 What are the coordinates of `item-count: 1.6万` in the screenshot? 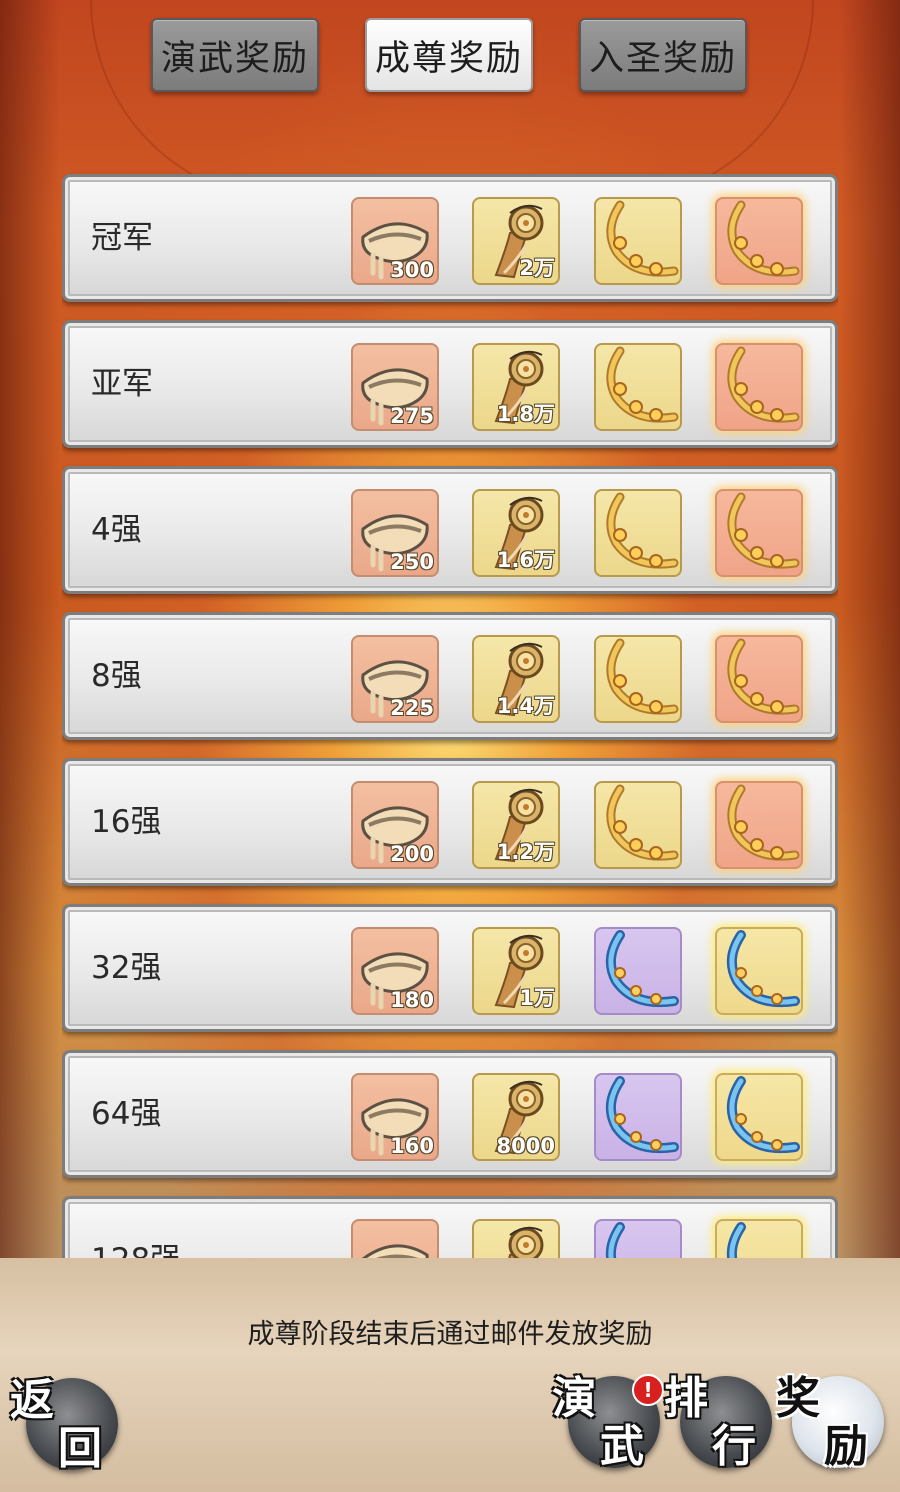 It's located at (525, 560).